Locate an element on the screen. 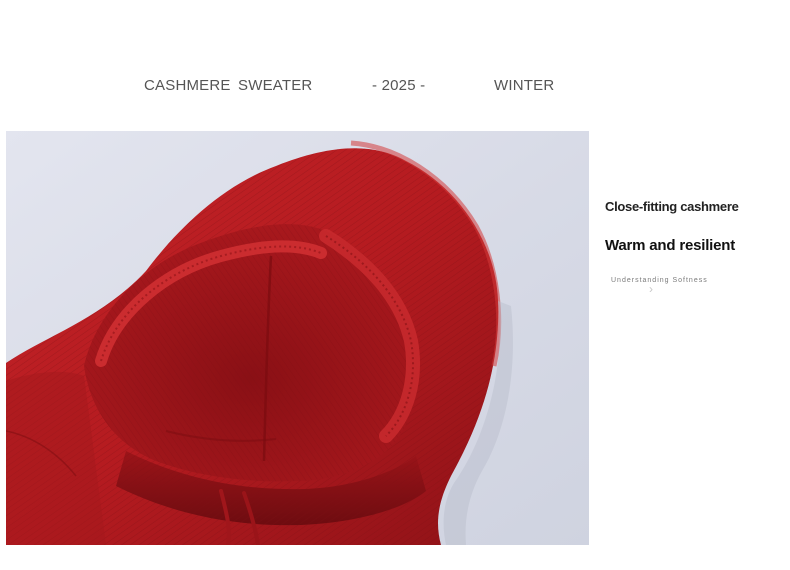  tagline-fit: Close-fitting cashmere is located at coordinates (672, 206).